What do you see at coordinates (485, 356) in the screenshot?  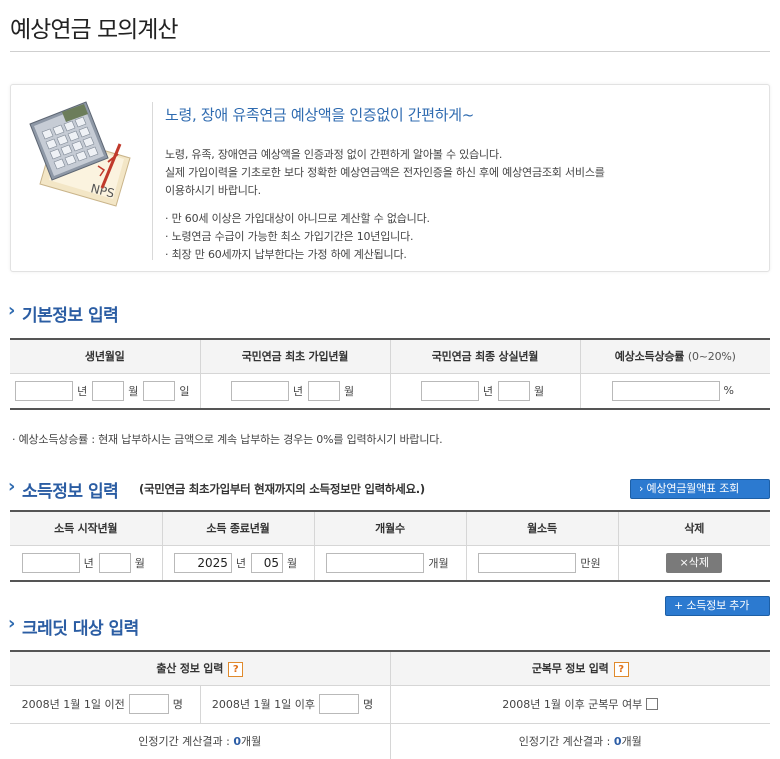 I see `header-last-loss: 국민연금 최종 상실년월` at bounding box center [485, 356].